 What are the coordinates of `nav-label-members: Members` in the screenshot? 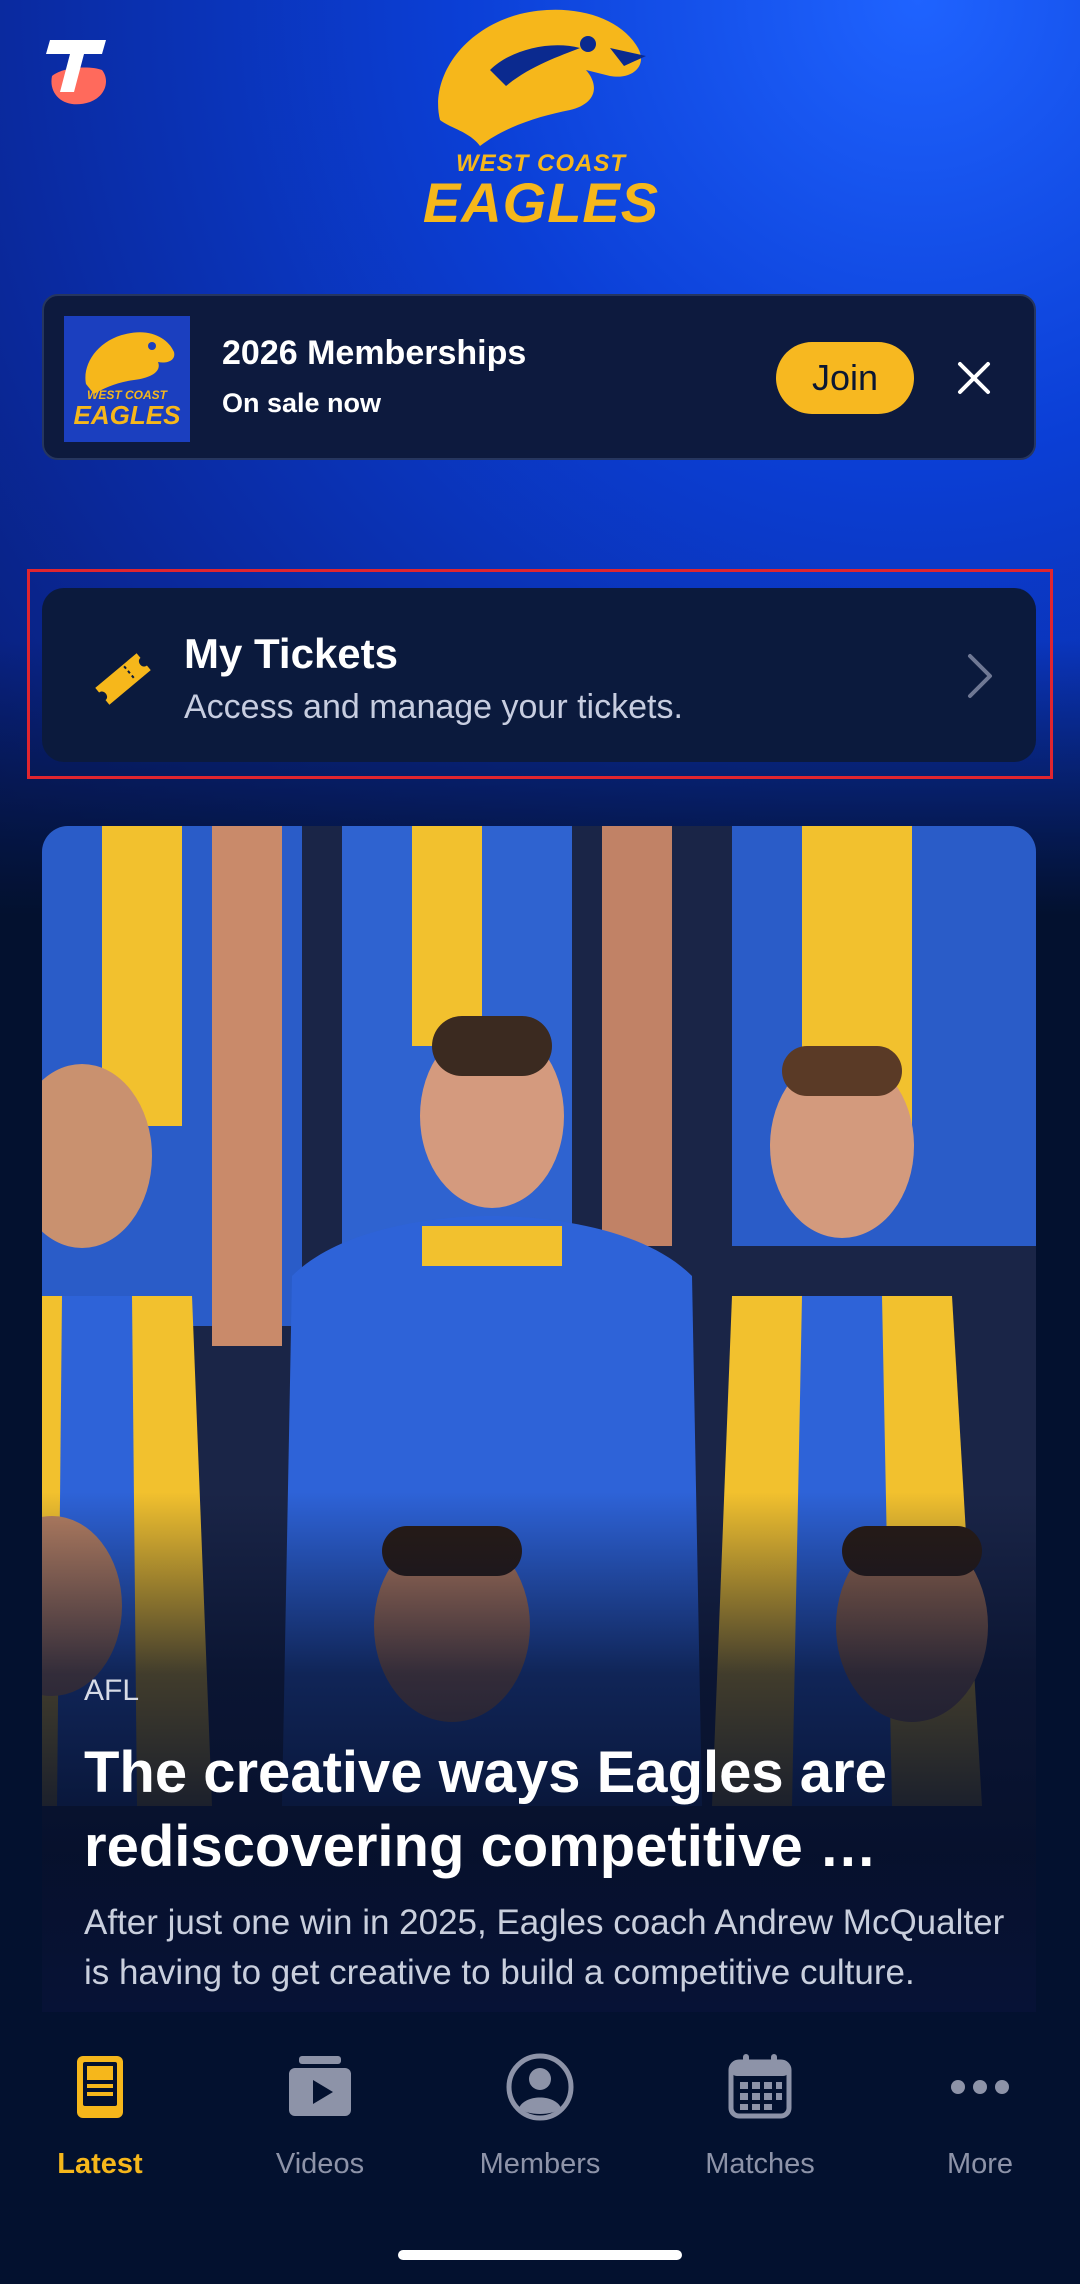 It's located at (540, 2164).